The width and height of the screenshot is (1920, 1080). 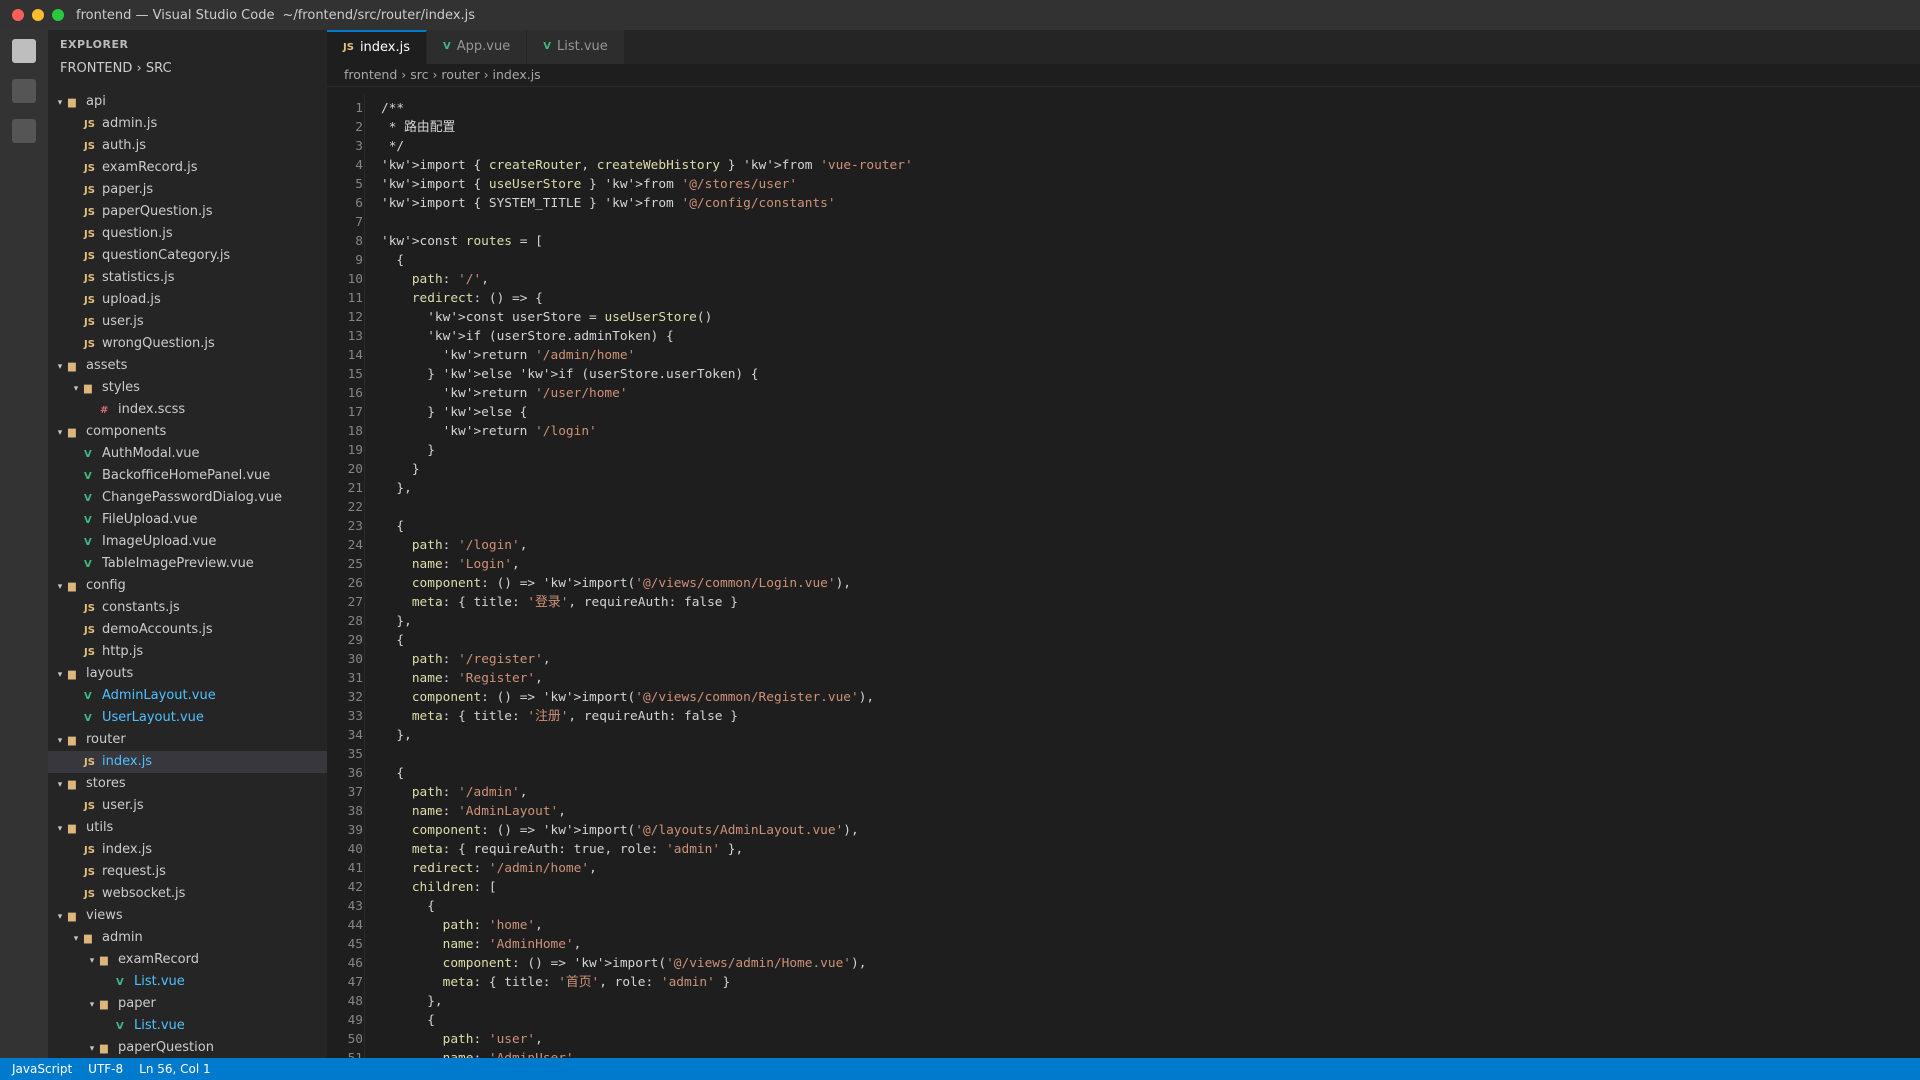 I want to click on code-line: * 路由配置, so click(x=647, y=127).